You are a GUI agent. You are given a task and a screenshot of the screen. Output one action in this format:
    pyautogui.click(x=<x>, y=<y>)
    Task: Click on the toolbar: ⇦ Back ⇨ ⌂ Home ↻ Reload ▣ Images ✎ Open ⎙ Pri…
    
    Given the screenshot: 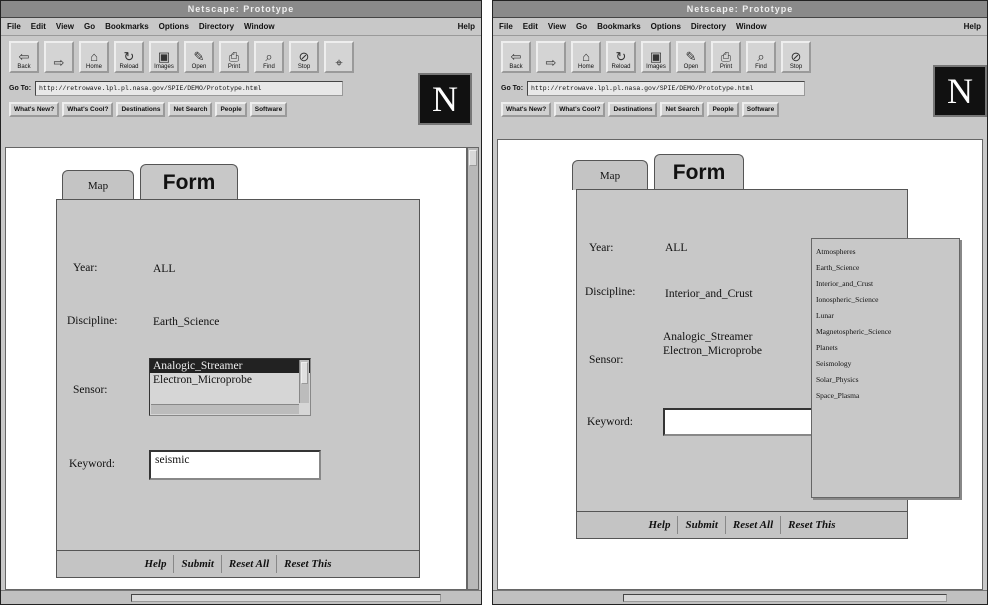 What is the action you would take?
    pyautogui.click(x=740, y=57)
    